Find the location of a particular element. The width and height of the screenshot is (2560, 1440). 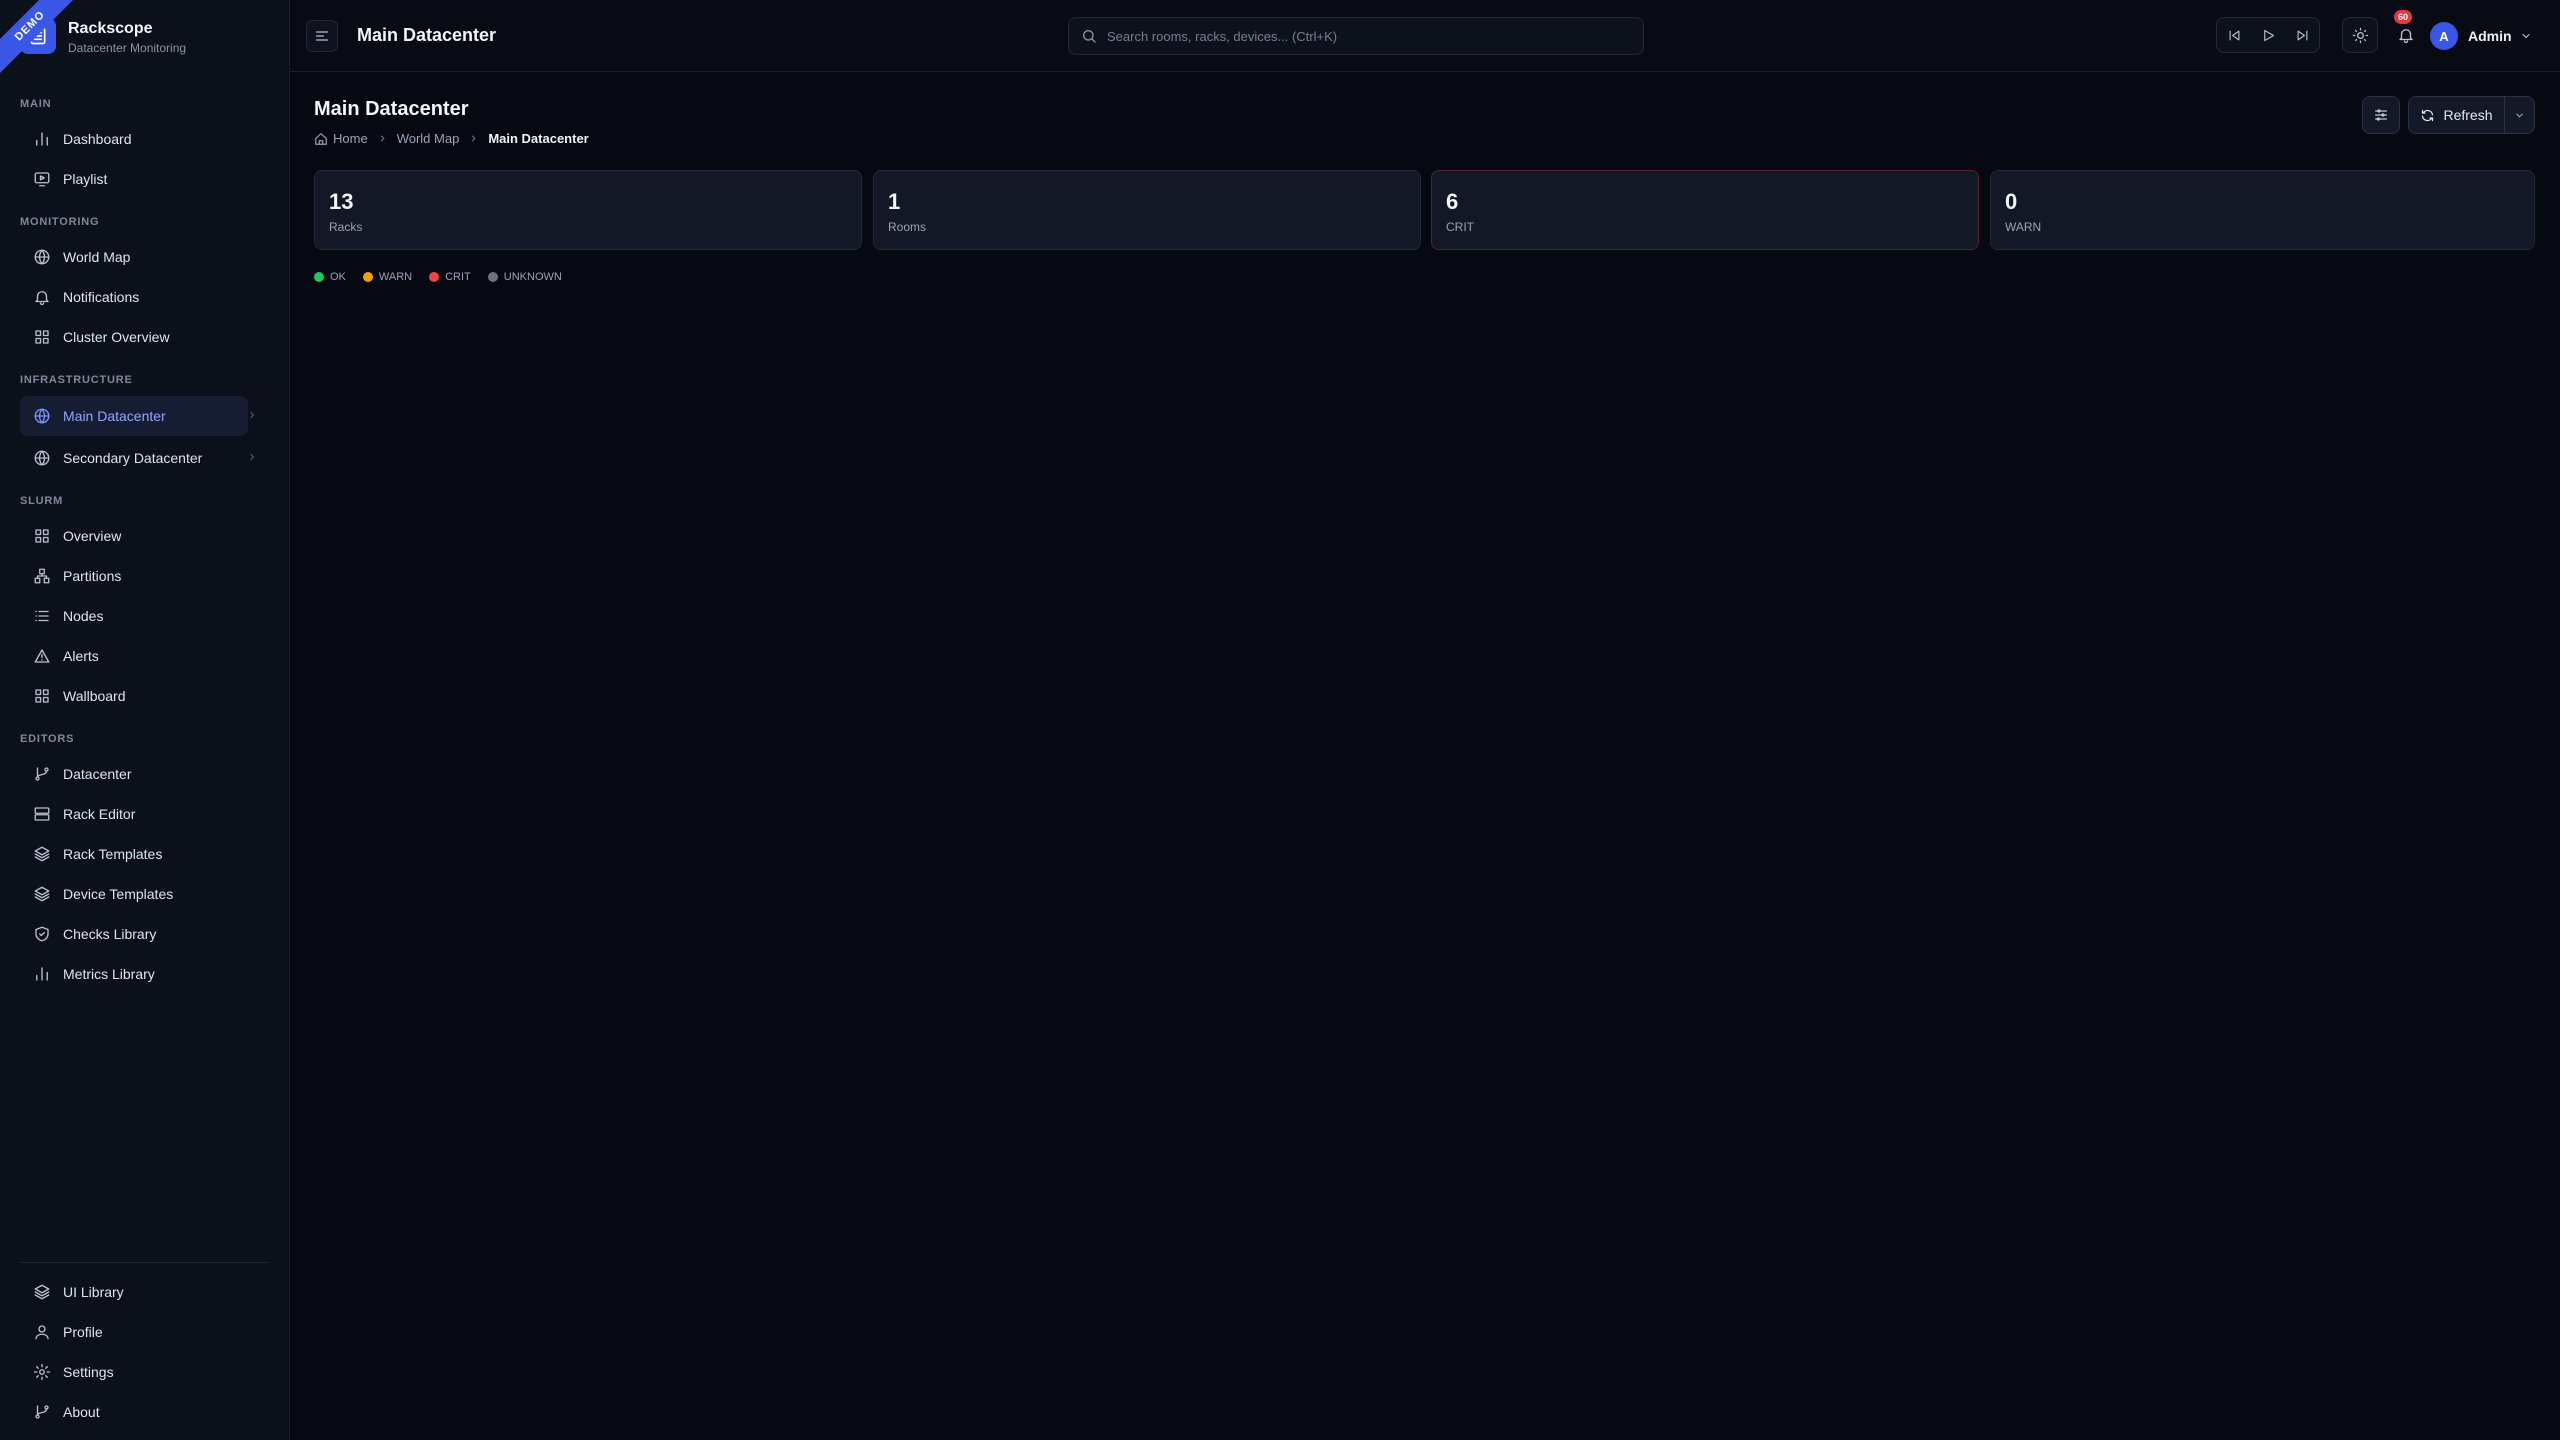

sidebar-item-notifications: Notifications is located at coordinates (134, 297).